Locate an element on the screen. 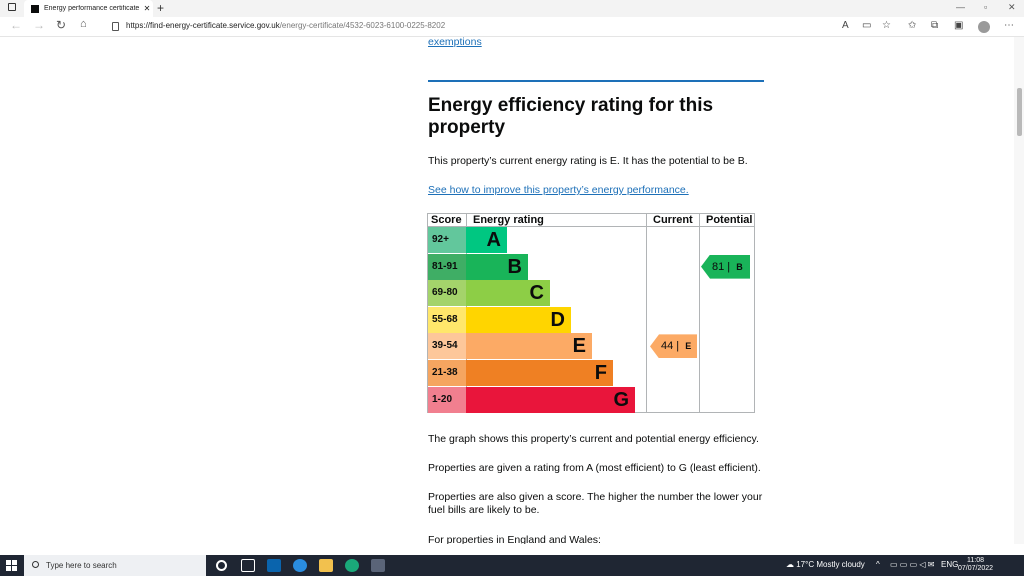  immersive-reader-icon: ▭ is located at coordinates (866, 25).